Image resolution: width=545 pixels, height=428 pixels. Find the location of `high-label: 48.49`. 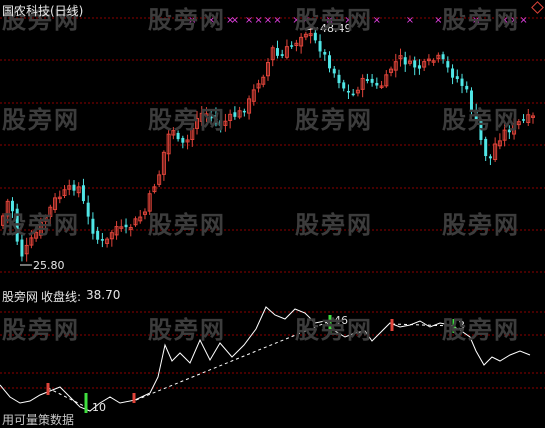

high-label: 48.49 is located at coordinates (336, 28).